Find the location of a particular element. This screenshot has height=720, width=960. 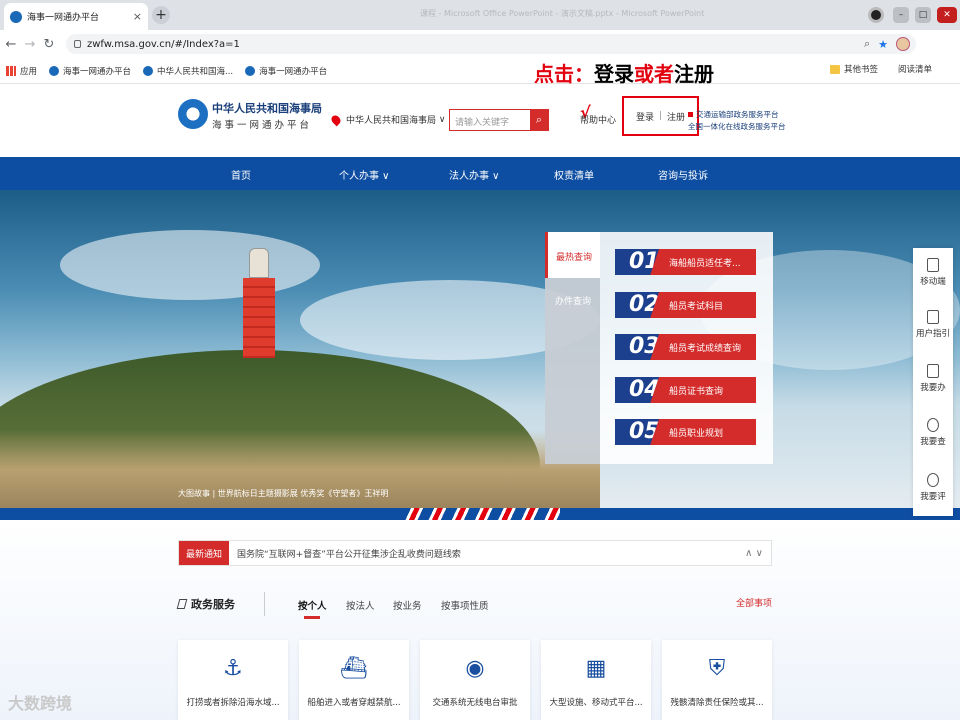

new-tab-button: + is located at coordinates (161, 15).